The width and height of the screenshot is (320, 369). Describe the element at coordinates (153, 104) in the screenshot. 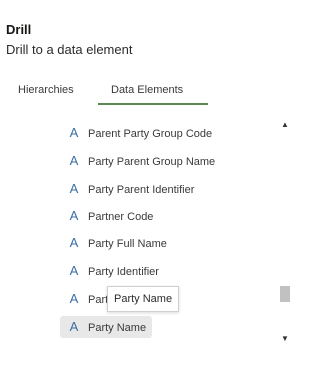

I see `active-tab-indicator` at that location.